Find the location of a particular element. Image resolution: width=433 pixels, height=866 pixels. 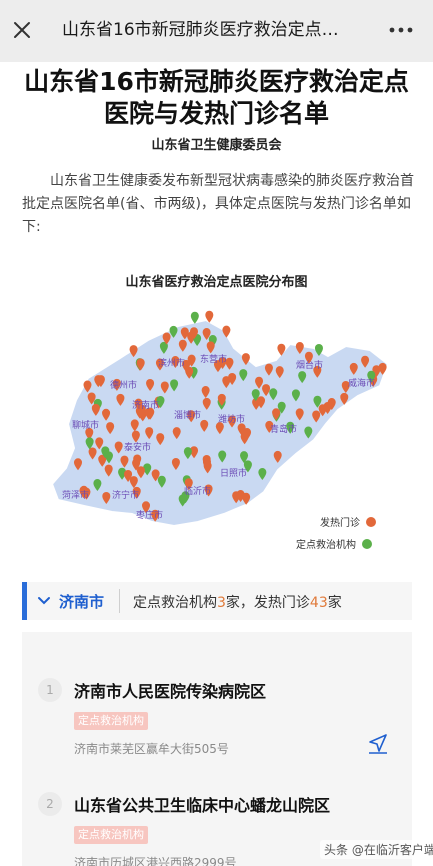

navigate-icon is located at coordinates (378, 743).